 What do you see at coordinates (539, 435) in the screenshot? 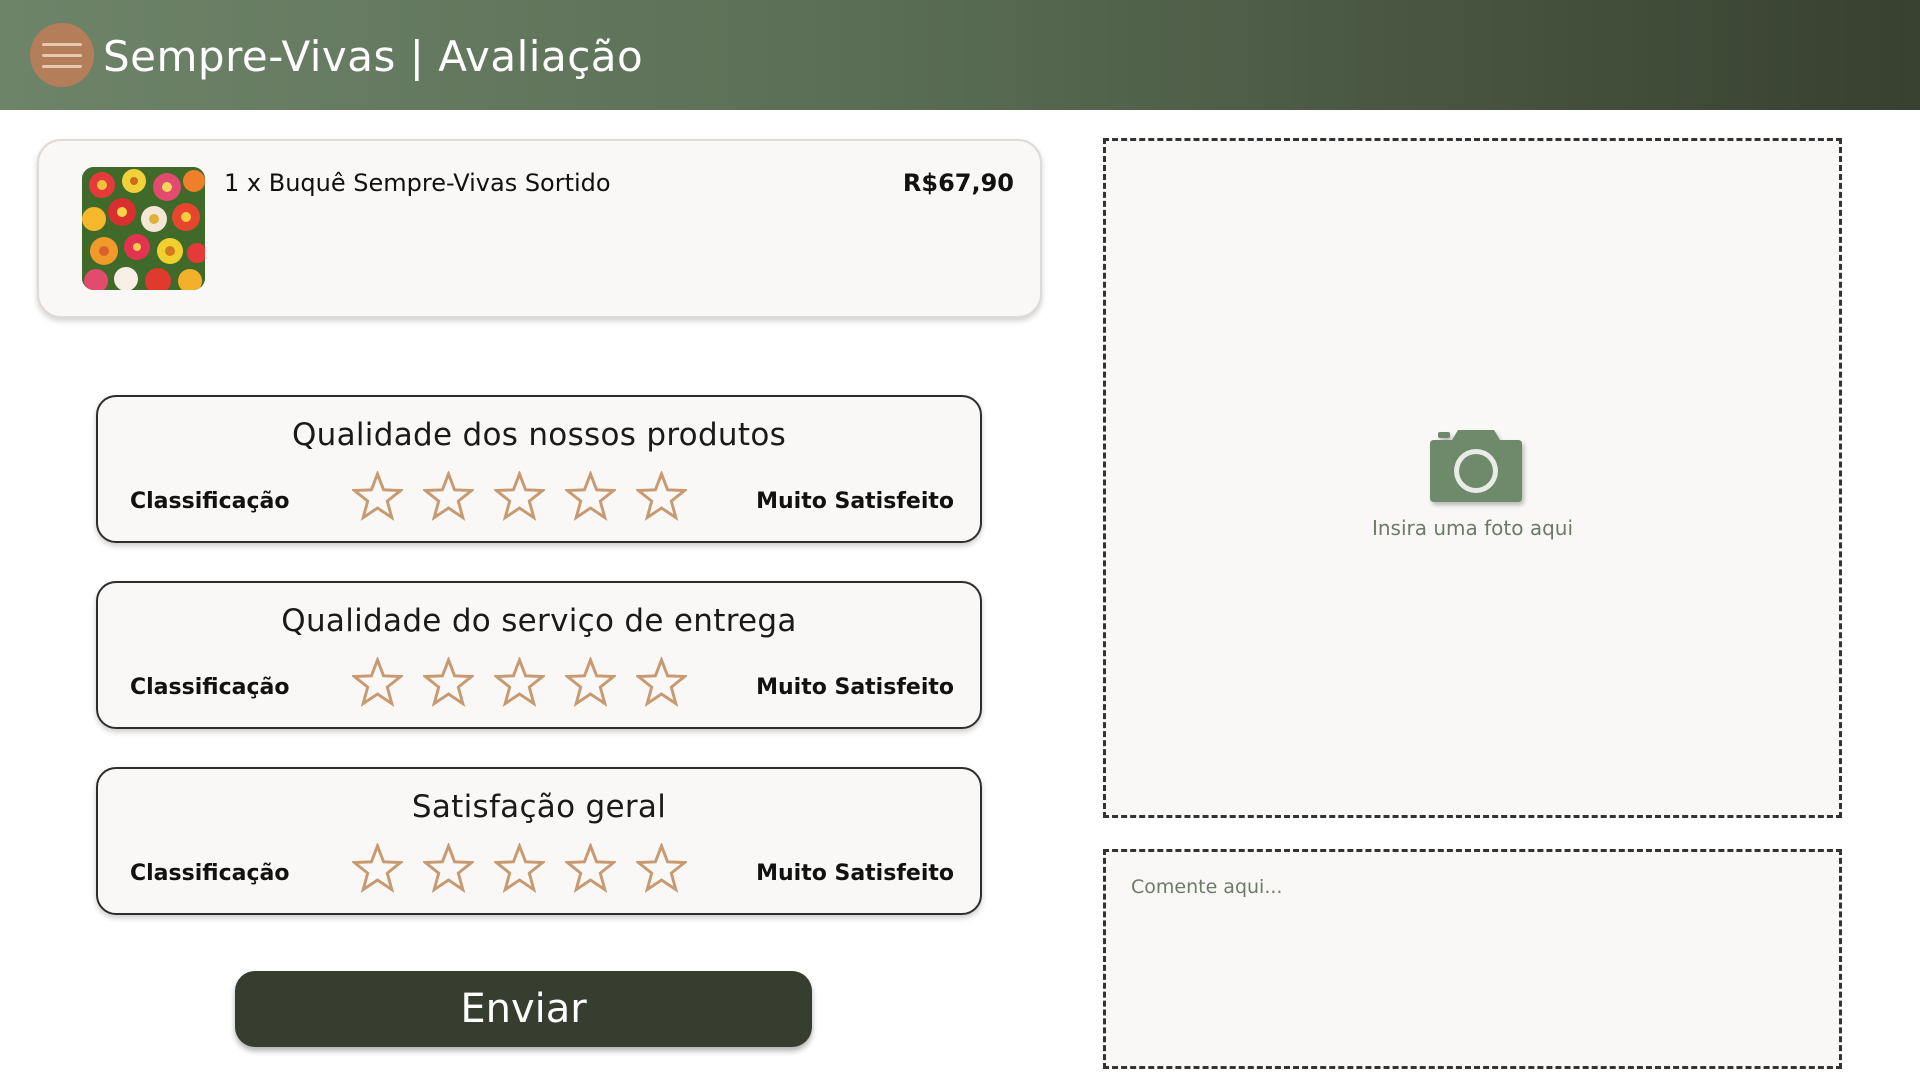
I see `rating-title: Qualidade dos nossos produtos` at bounding box center [539, 435].